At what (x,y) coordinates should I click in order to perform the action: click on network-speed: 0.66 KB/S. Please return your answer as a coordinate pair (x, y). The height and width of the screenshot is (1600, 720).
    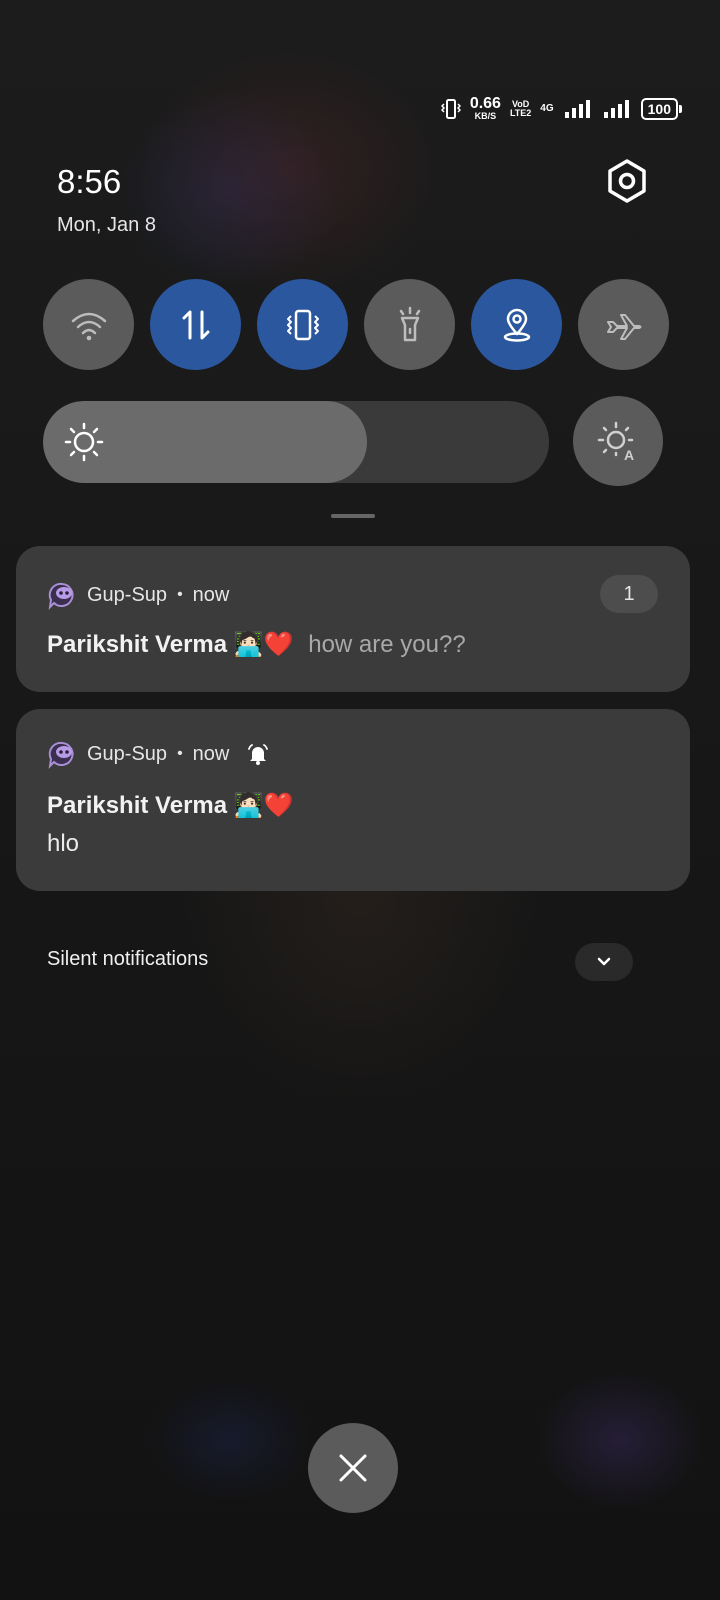
    Looking at the image, I should click on (485, 108).